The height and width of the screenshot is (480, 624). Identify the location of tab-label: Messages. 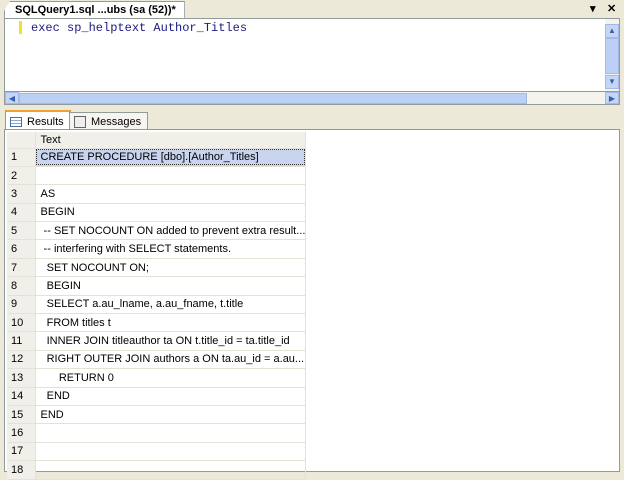
(116, 122).